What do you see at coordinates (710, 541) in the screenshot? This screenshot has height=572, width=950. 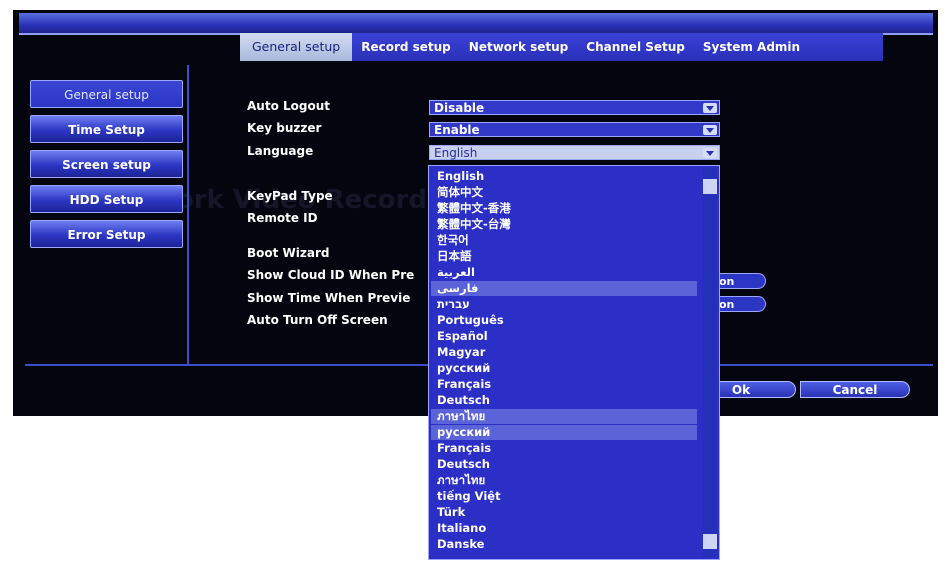 I see `scrollbar-thumb-bottom` at bounding box center [710, 541].